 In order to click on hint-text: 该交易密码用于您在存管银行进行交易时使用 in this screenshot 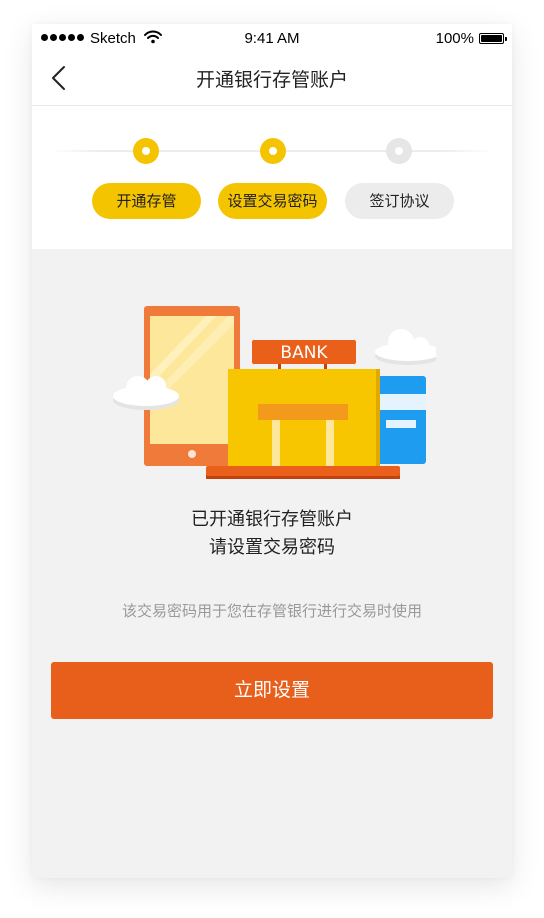, I will do `click(271, 611)`.